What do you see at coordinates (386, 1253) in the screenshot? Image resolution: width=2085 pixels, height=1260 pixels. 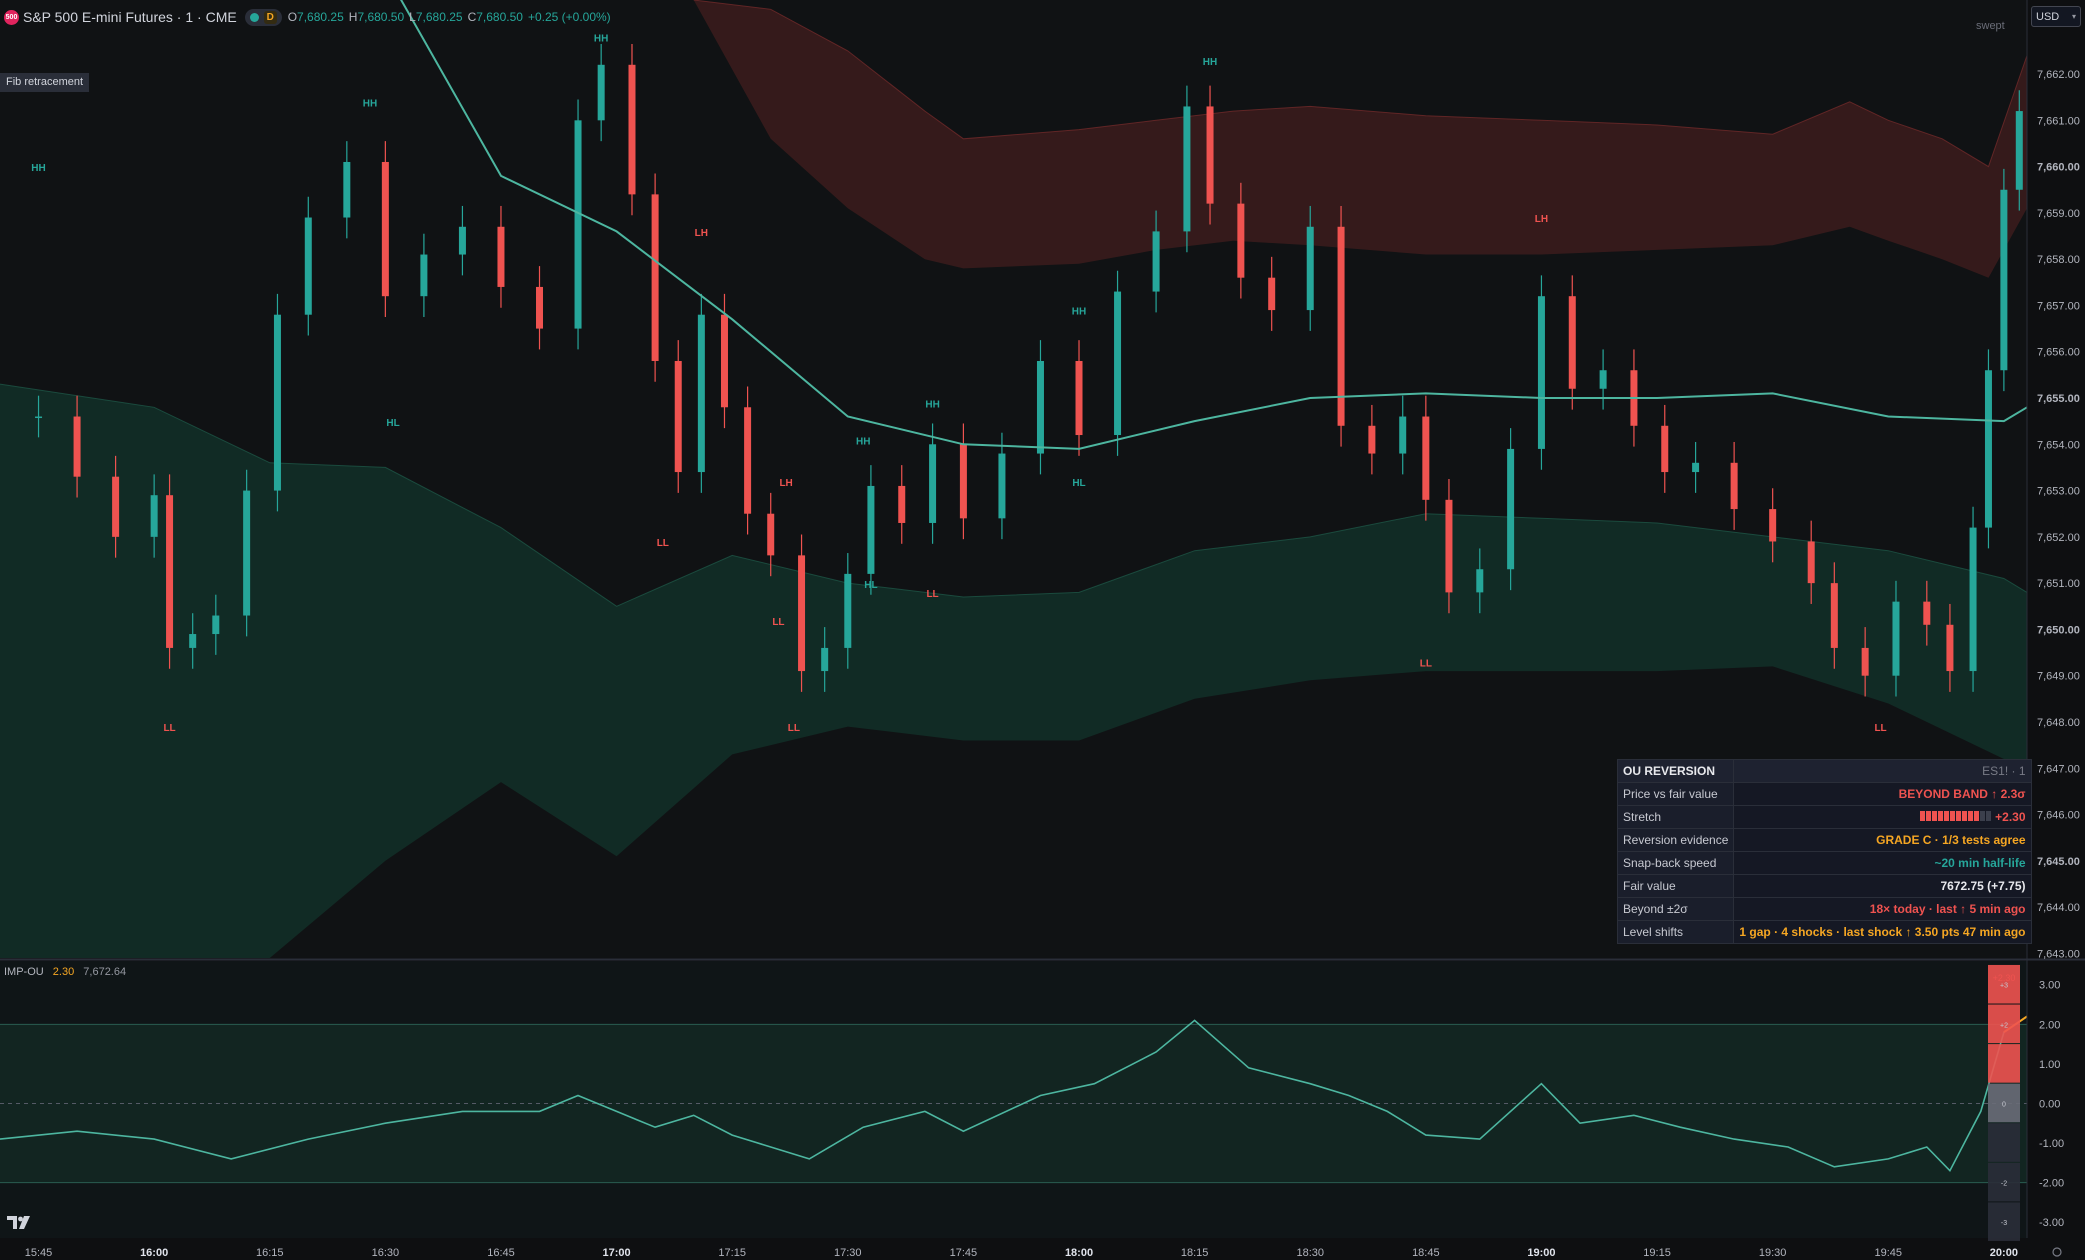 I see `time-axis-label: 16:30` at bounding box center [386, 1253].